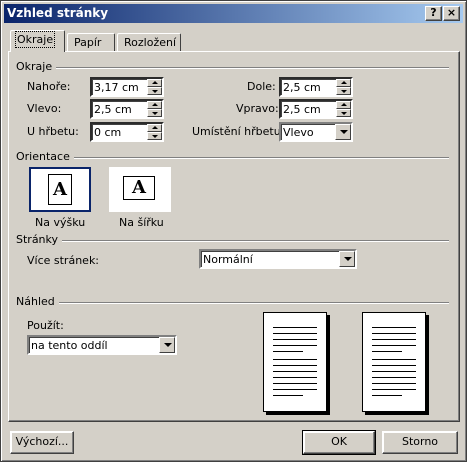  Describe the element at coordinates (108, 132) in the screenshot. I see `gutter-value: 0 cm` at that location.